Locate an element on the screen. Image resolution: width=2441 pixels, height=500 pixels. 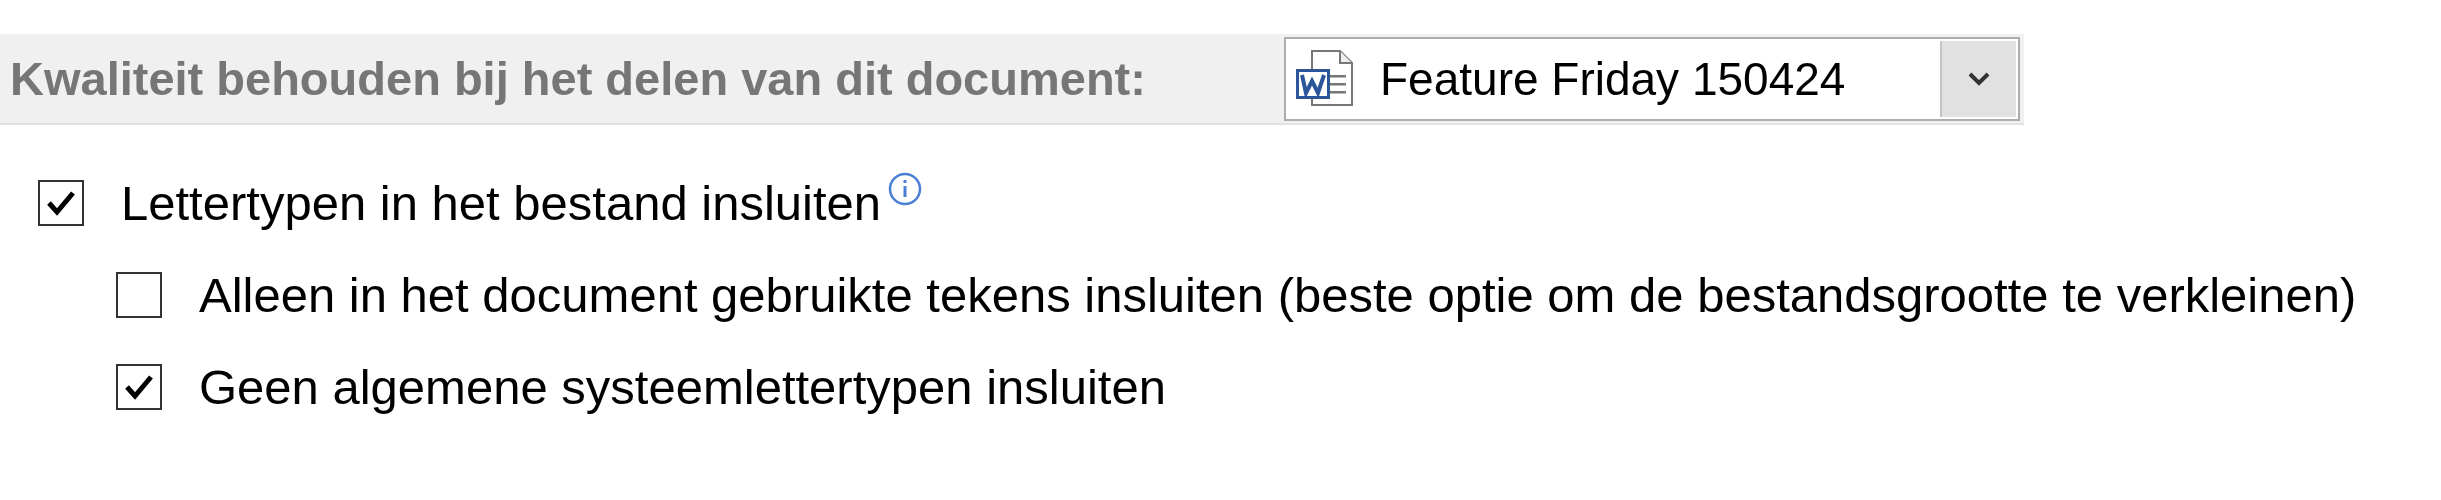
checkbox-label: Alleen in het document gebruikte tekens insluiten (beste optie om de bestandsgrootte te verkleinen) is located at coordinates (1278, 295).